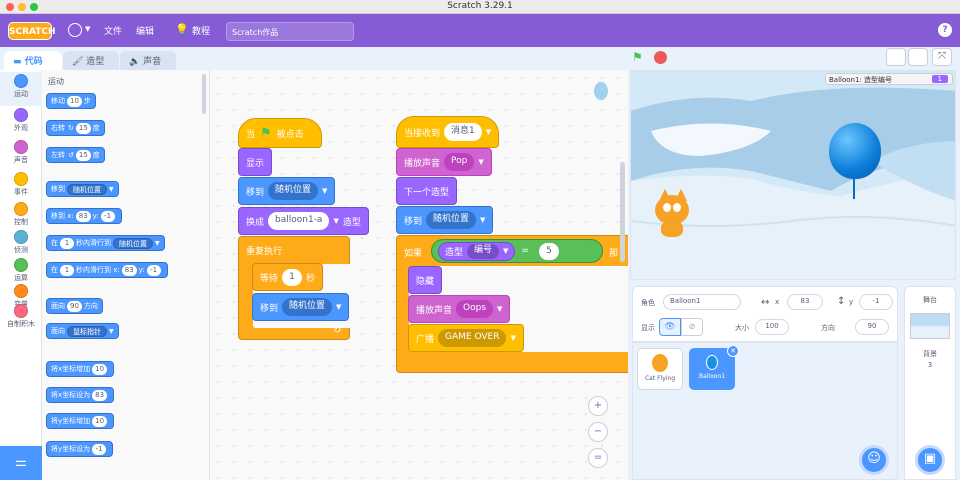 This screenshot has width=960, height=480. What do you see at coordinates (598, 458) in the screenshot?
I see `zoom-reset-button: =` at bounding box center [598, 458].